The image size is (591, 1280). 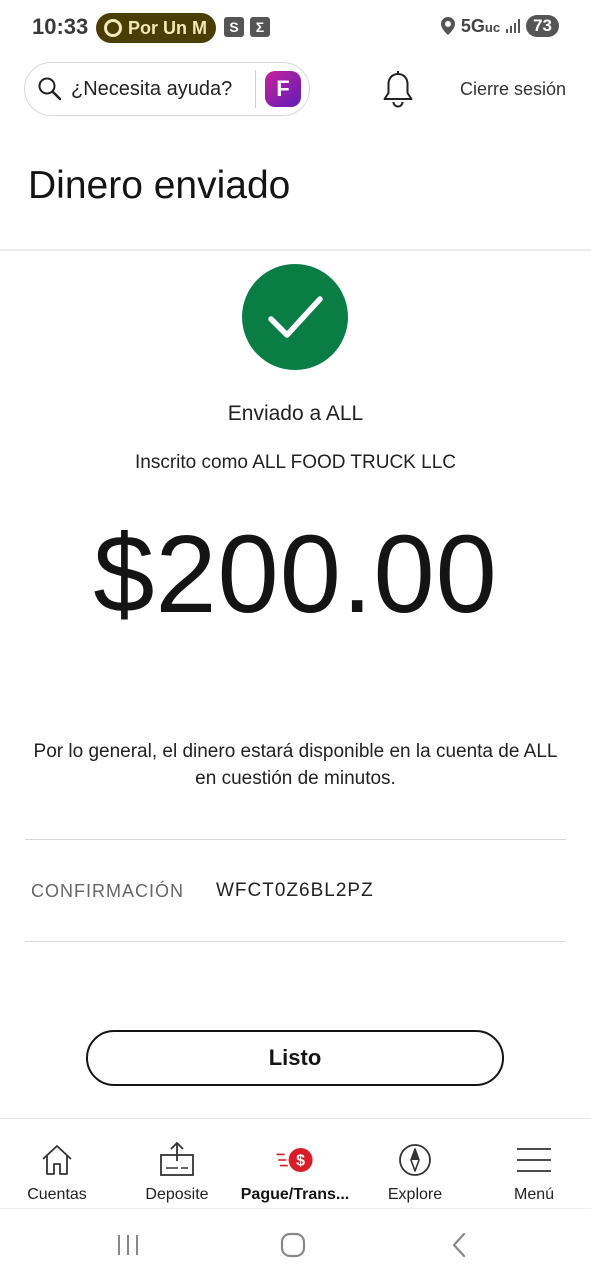 I want to click on amount-text: $200.00, so click(x=295, y=574).